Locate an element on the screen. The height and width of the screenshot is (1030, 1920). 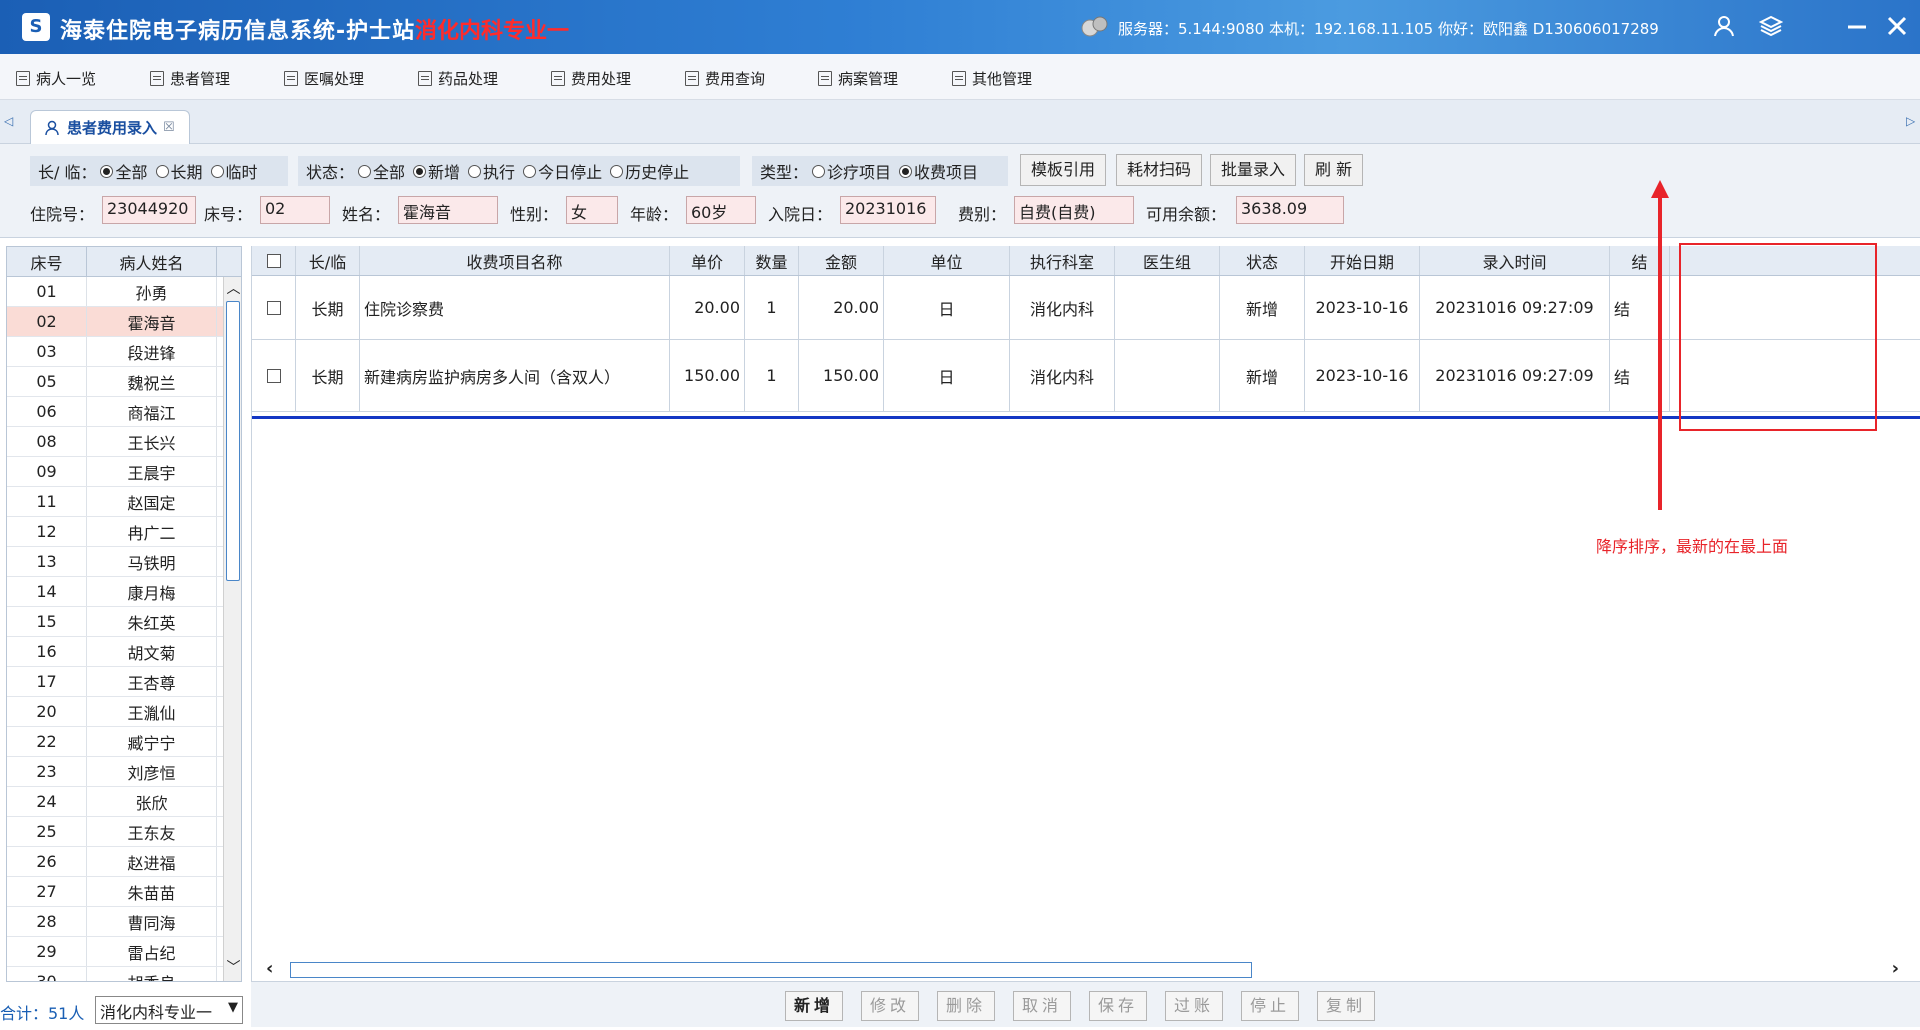
tab-close-icon: ☒ is located at coordinates (169, 127).